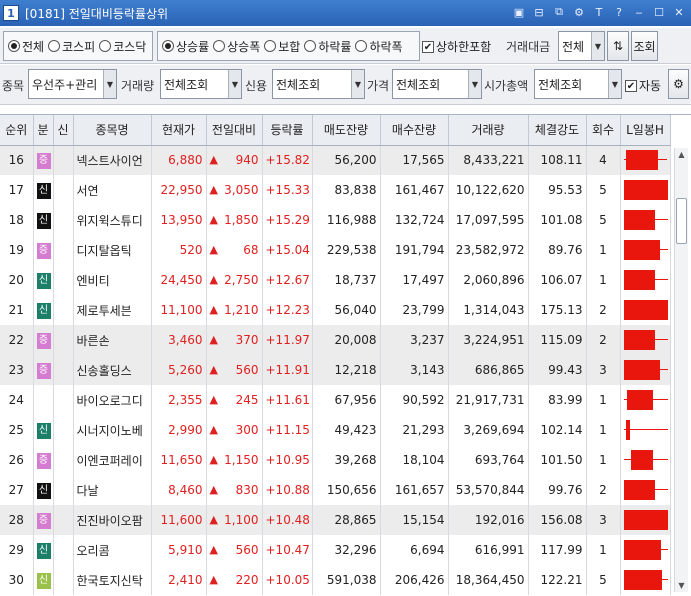 The height and width of the screenshot is (596, 691). Describe the element at coordinates (346, 460) in the screenshot. I see `ask-qty-cell: 39,268` at that location.